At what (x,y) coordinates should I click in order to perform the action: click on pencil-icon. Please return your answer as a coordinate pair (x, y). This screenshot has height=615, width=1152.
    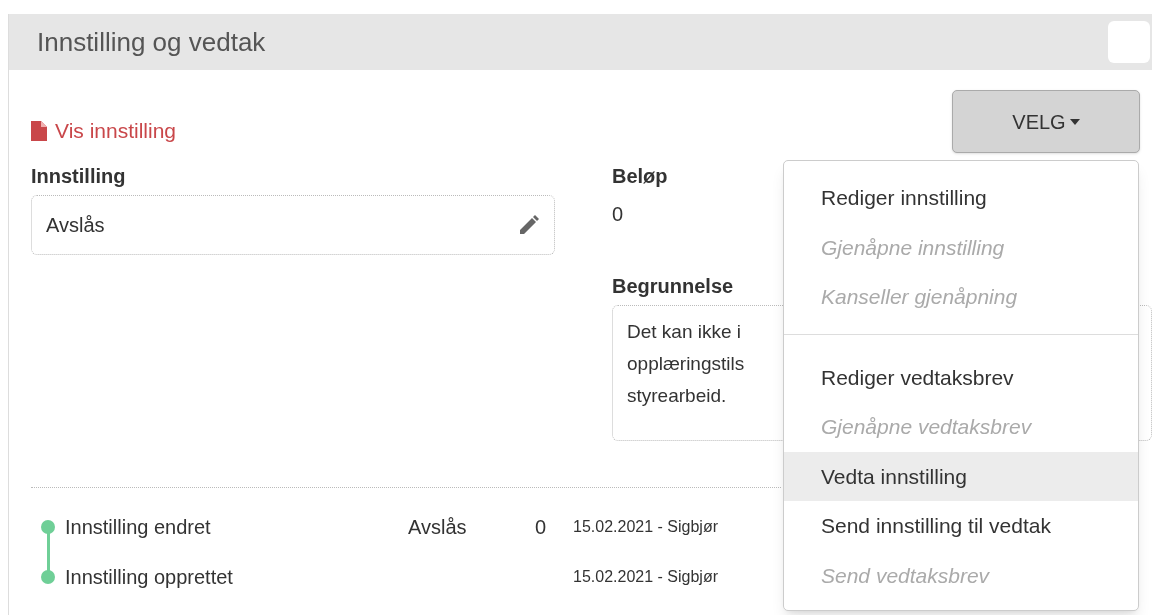
    Looking at the image, I should click on (529, 225).